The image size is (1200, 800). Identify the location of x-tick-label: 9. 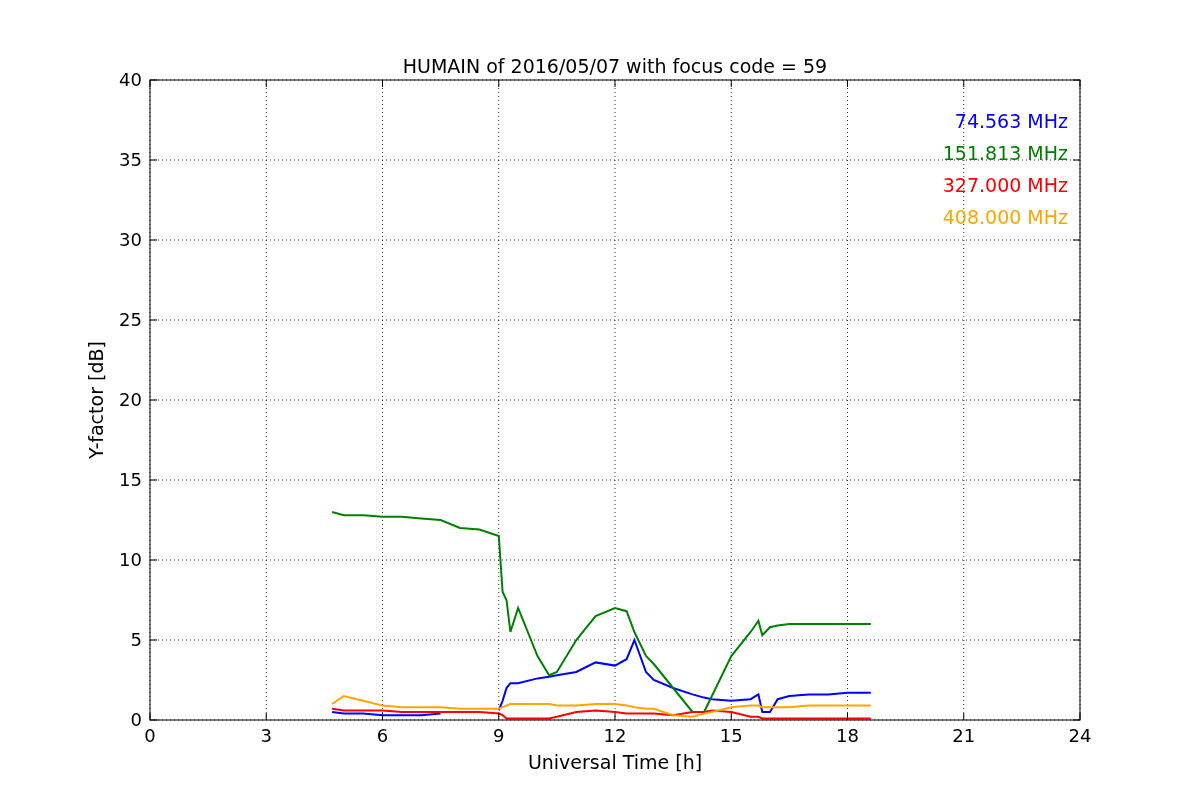
(499, 735).